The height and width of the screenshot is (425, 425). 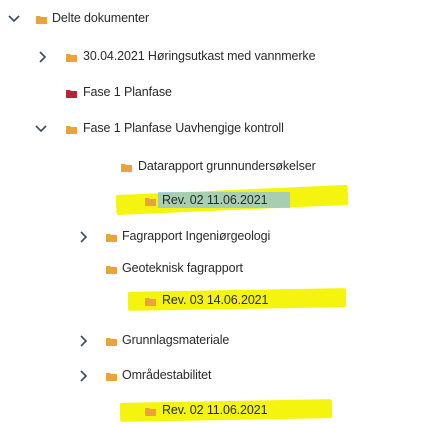 What do you see at coordinates (101, 18) in the screenshot?
I see `tree-item-label: Delte dokumenter` at bounding box center [101, 18].